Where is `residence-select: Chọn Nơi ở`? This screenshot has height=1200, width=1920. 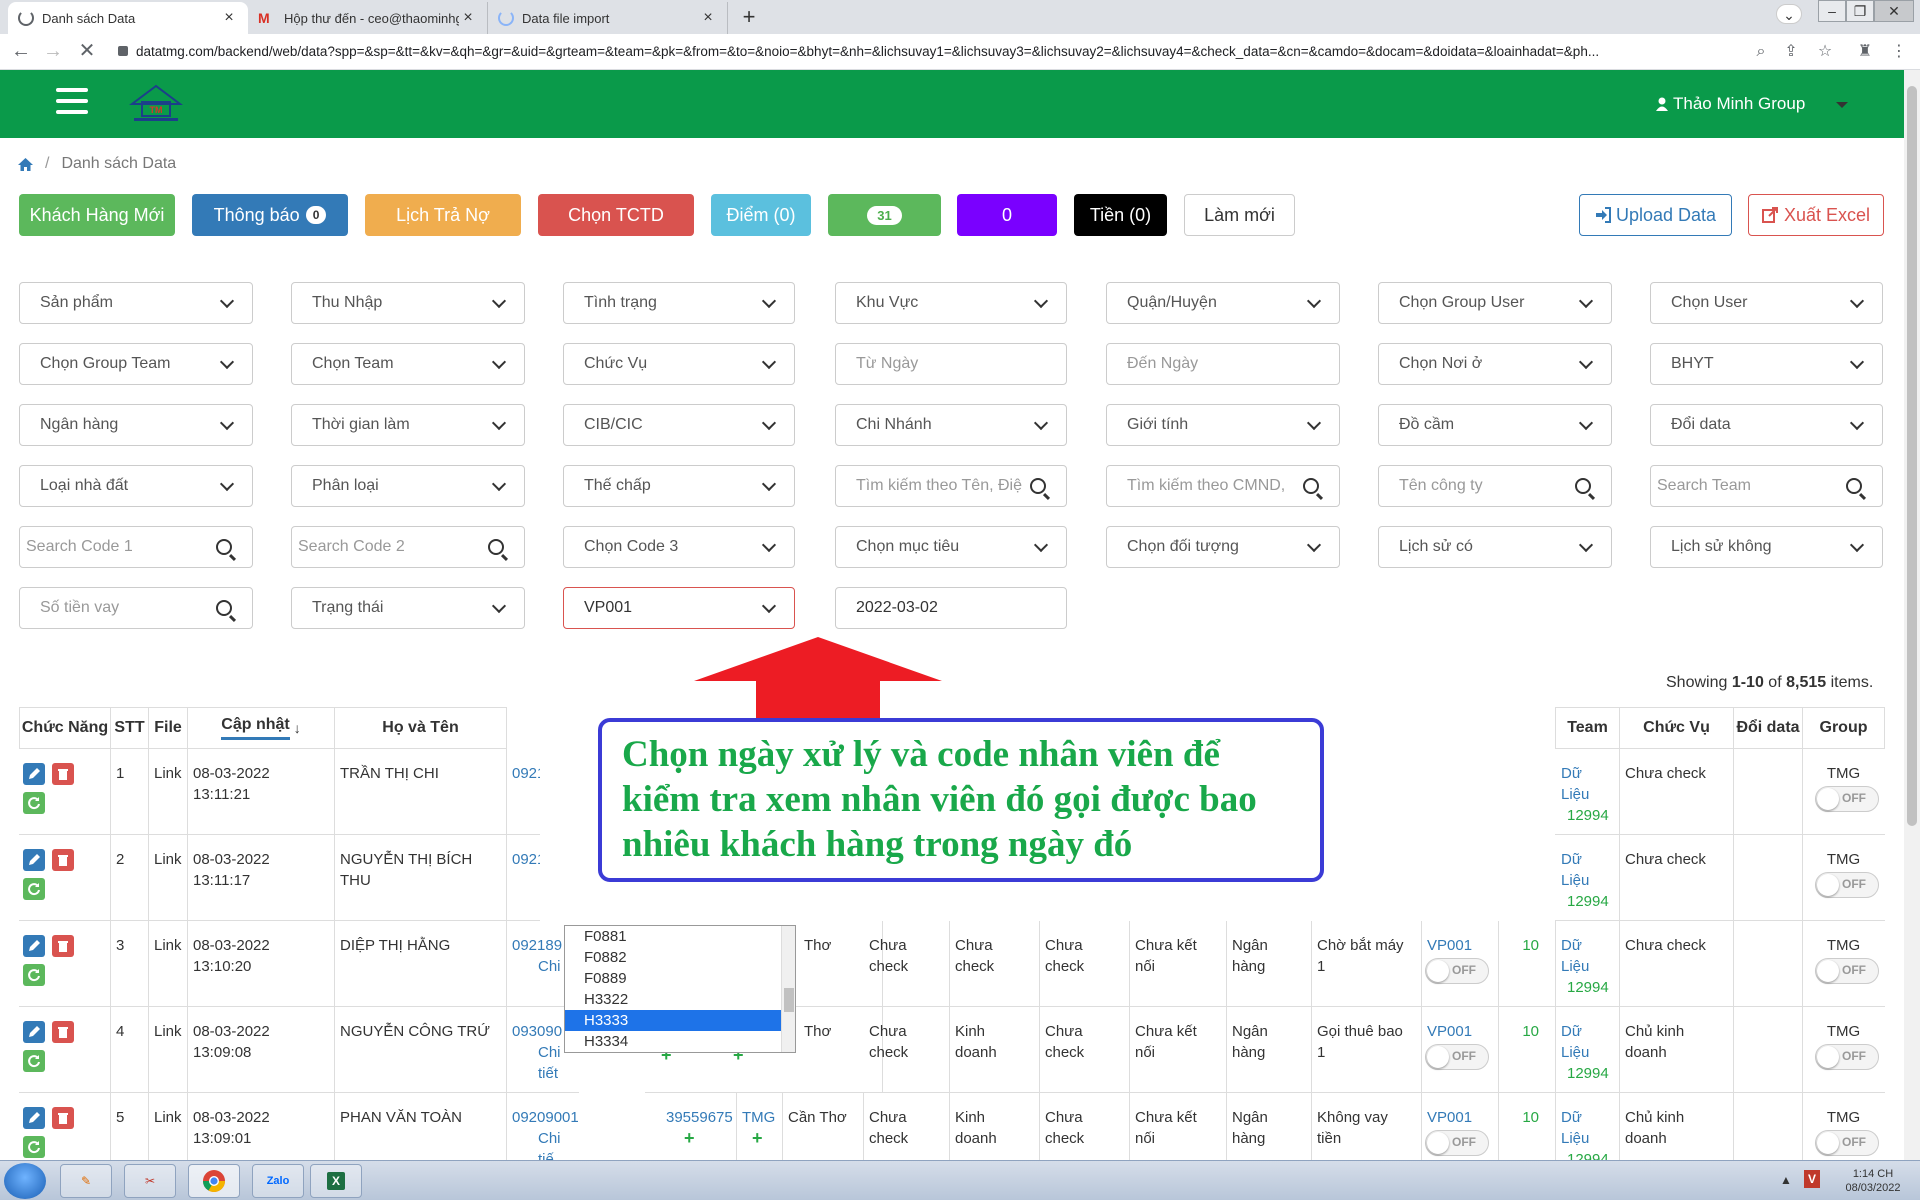
residence-select: Chọn Nơi ở is located at coordinates (1495, 364).